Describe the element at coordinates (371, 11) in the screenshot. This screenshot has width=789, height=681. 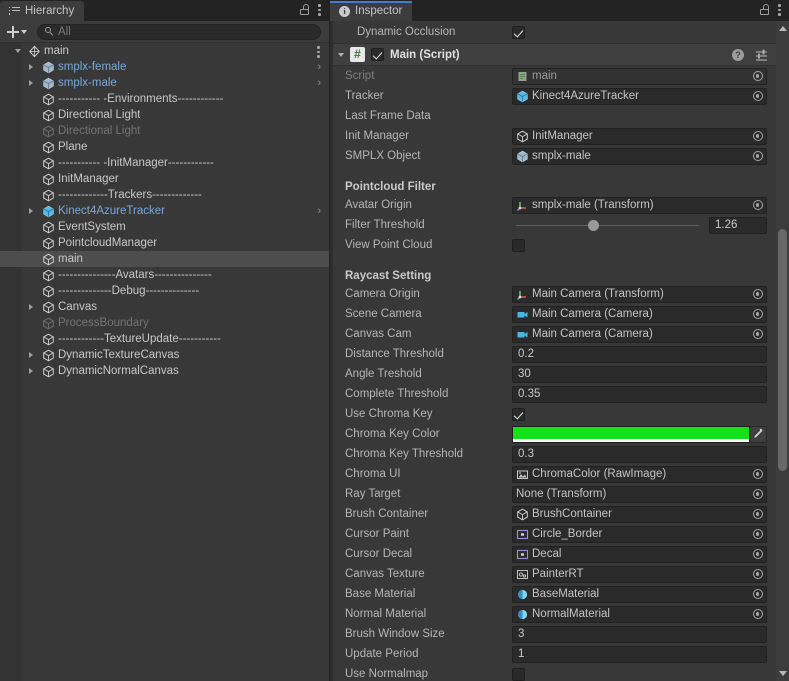
I see `tab-inspector: i Inspector` at that location.